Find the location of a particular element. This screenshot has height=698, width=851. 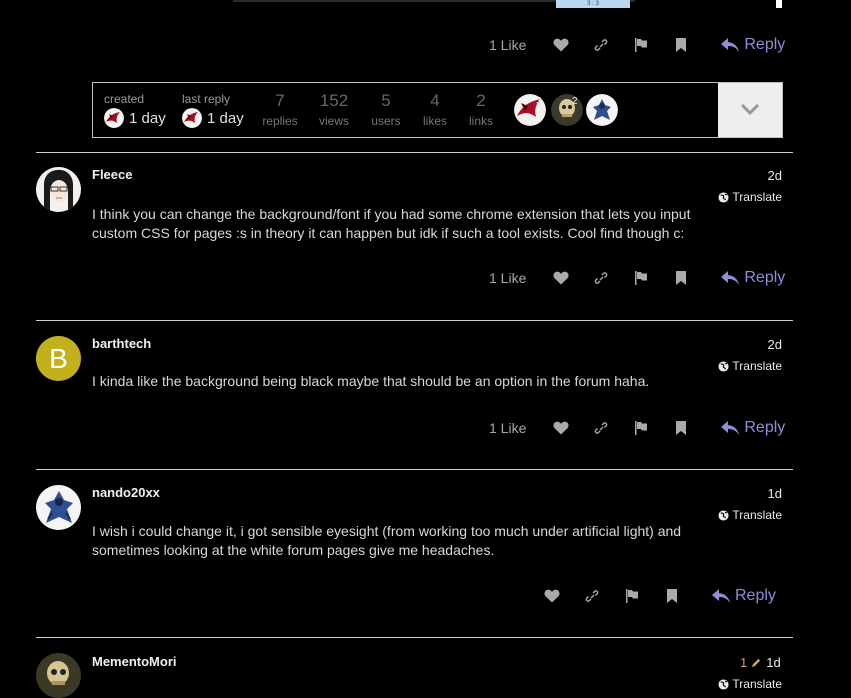

stat-likes: 4 likes is located at coordinates (435, 109).